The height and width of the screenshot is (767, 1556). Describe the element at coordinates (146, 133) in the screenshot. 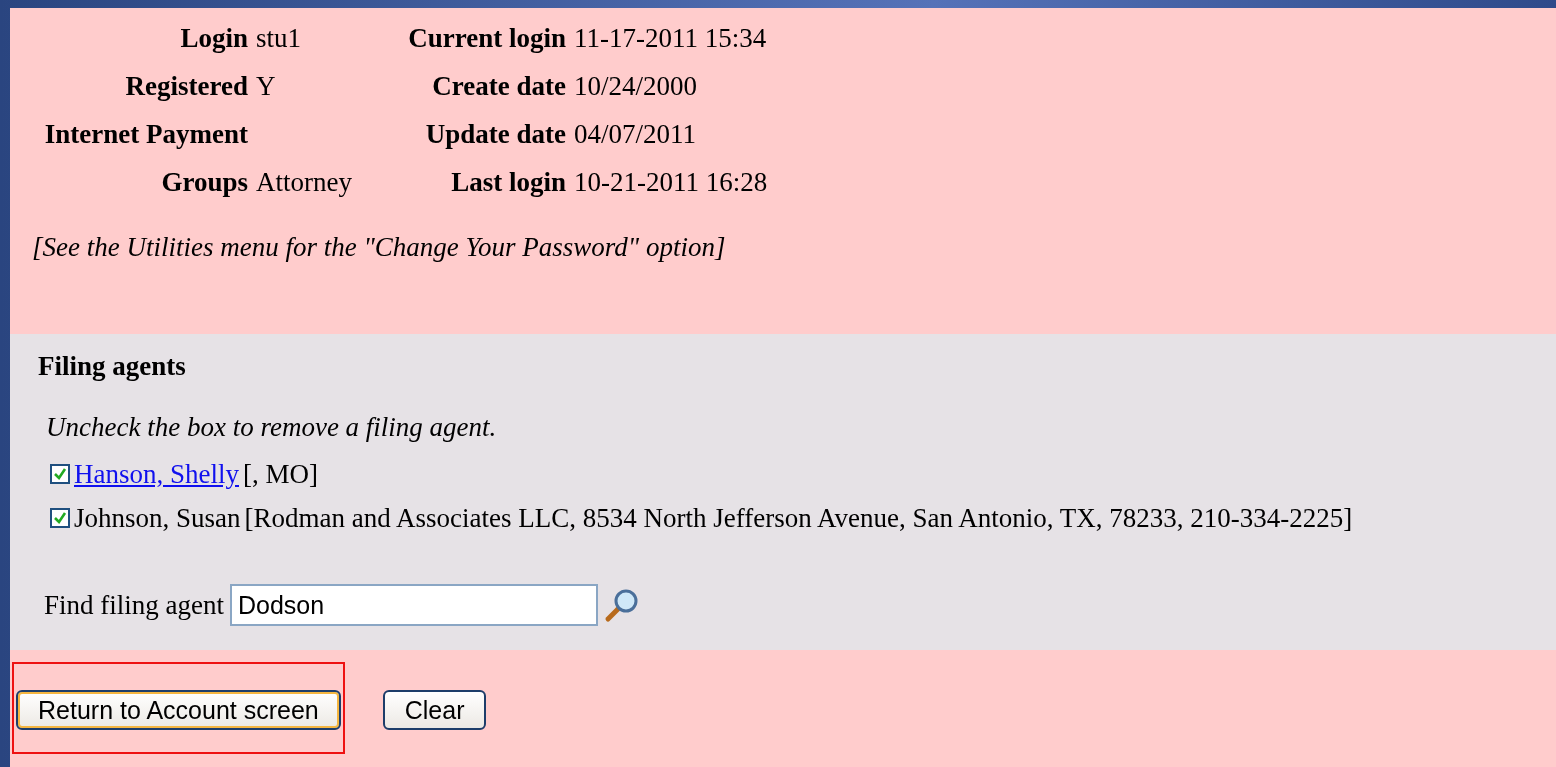

I see `field-label: Internet Payment` at that location.